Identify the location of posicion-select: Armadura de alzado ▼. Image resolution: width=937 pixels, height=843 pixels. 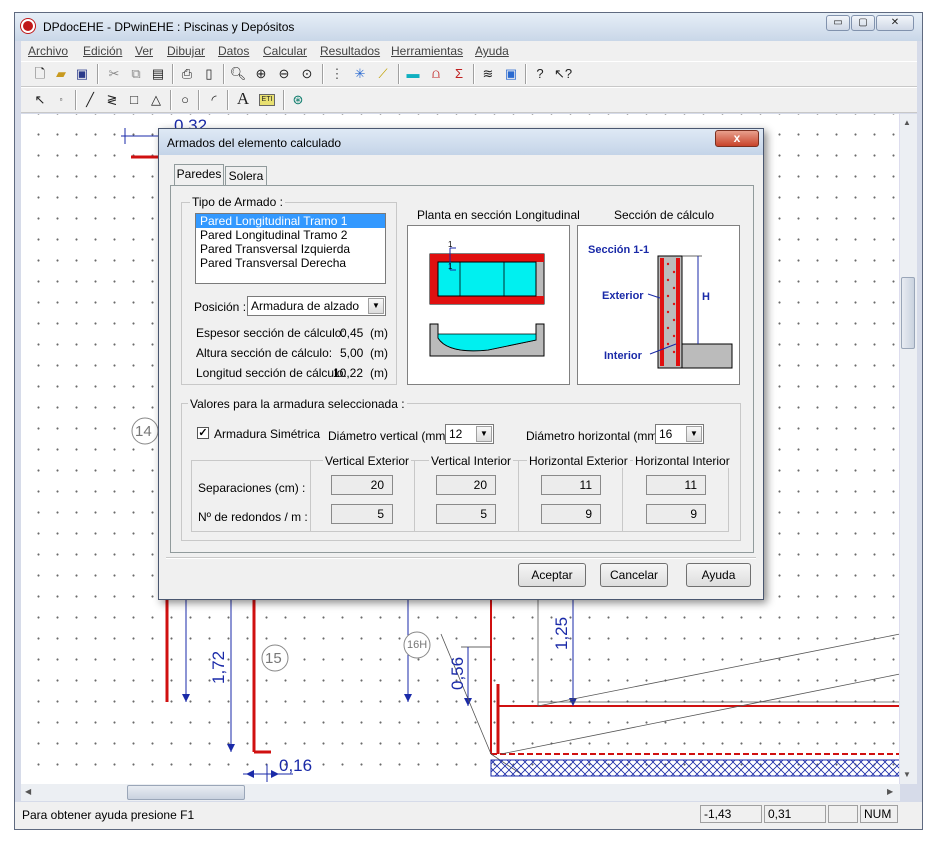
(316, 306).